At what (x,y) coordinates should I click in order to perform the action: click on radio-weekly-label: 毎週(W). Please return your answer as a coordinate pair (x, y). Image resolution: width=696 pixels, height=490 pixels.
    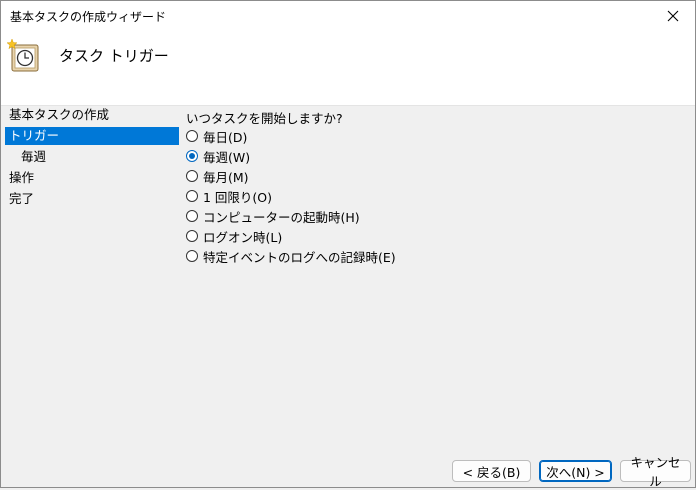
    Looking at the image, I should click on (227, 157).